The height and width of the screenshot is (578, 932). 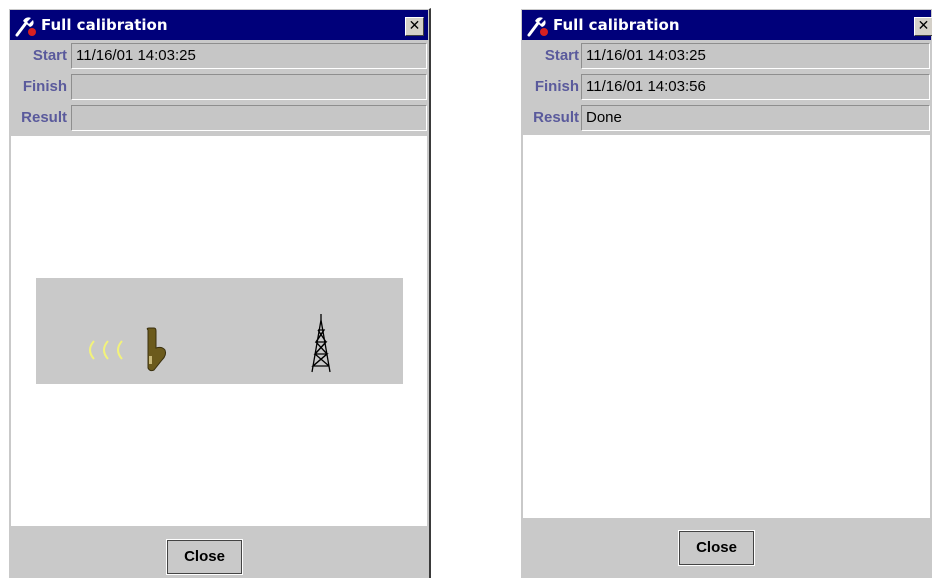 What do you see at coordinates (106, 350) in the screenshot?
I see `signal-icon` at bounding box center [106, 350].